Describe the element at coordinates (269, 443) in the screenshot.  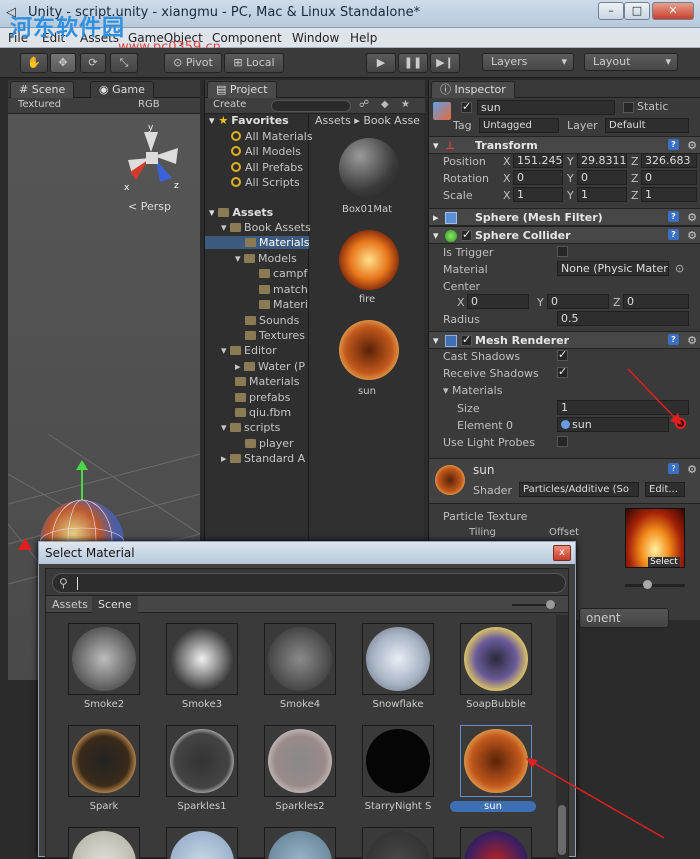
I see `tree-item-player: player` at that location.